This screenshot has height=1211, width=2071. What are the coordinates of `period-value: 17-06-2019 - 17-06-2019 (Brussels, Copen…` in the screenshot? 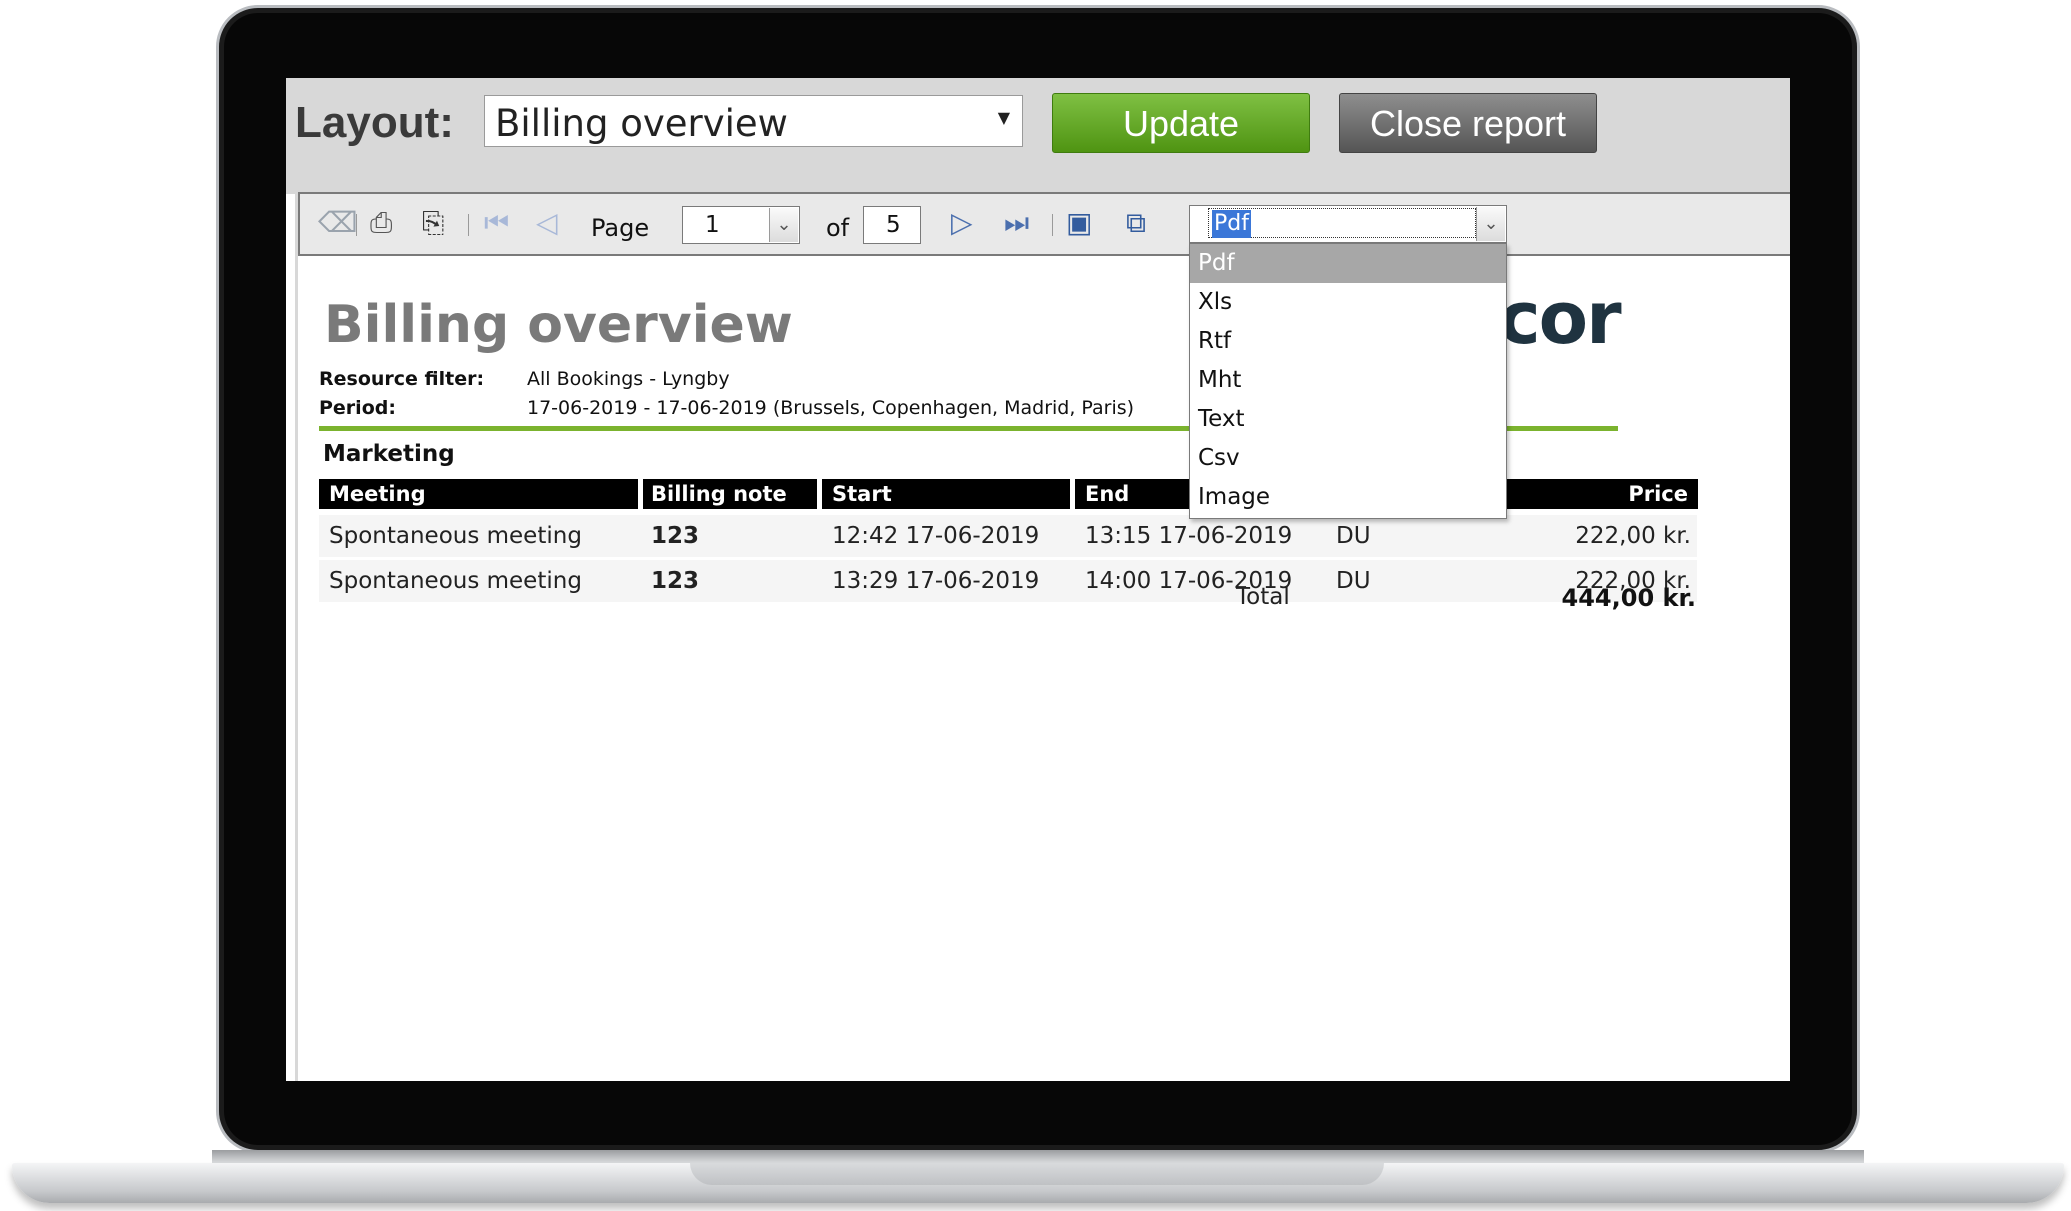 It's located at (831, 408).